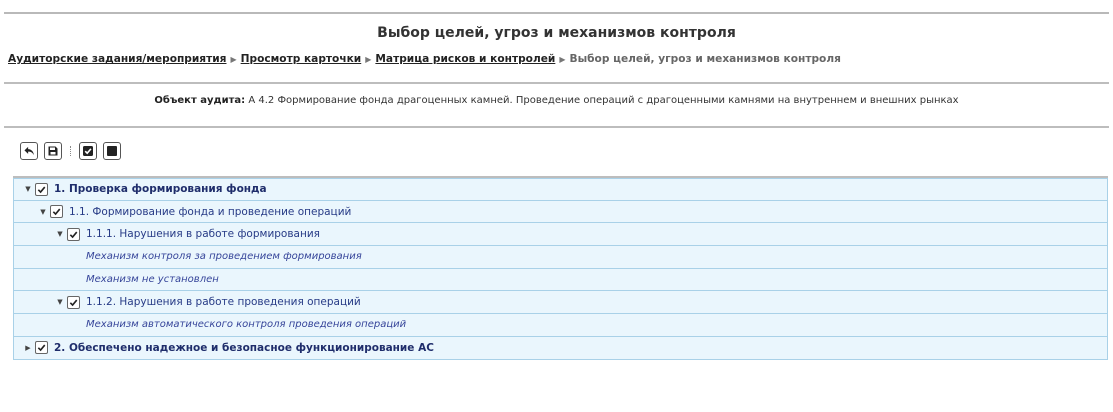  I want to click on uncheck-all-button, so click(112, 151).